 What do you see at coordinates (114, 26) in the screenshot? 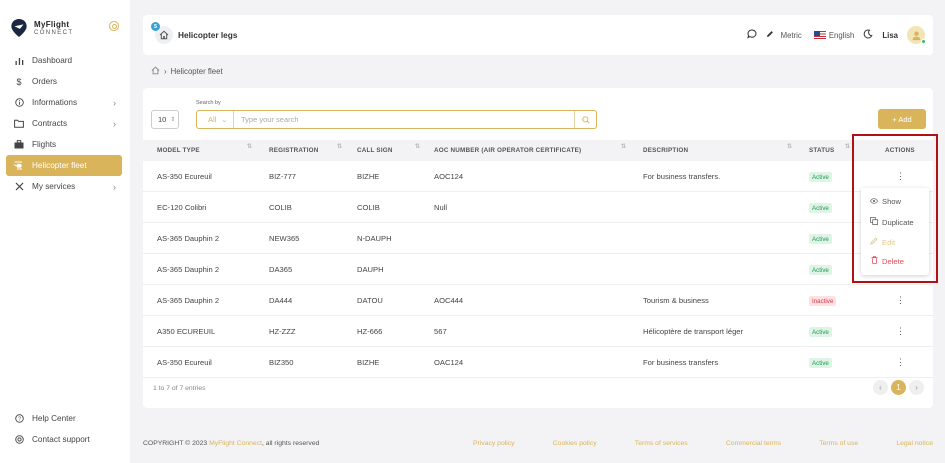
I see `collapse-sidebar-icon` at bounding box center [114, 26].